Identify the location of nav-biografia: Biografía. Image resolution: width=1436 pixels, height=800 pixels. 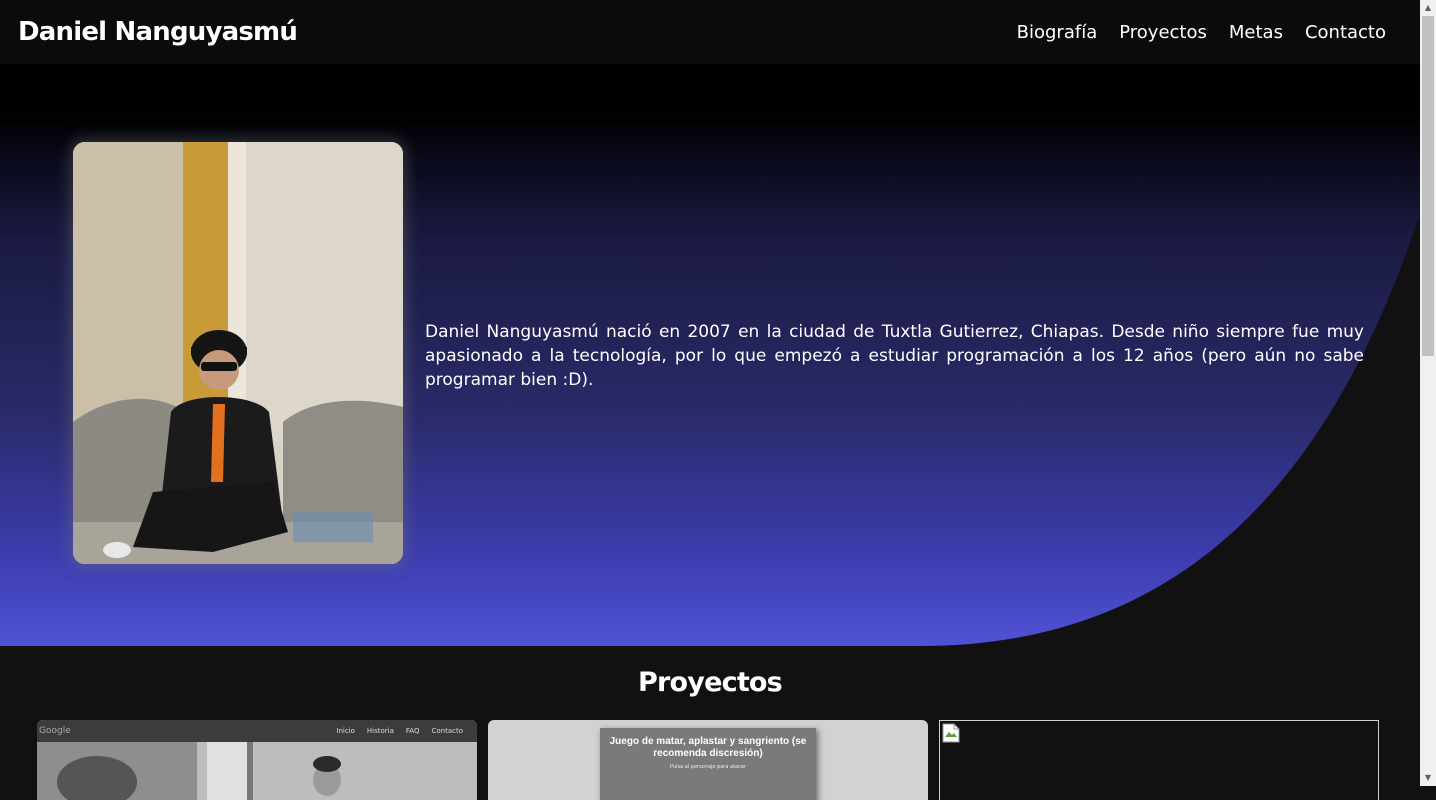
(1057, 32).